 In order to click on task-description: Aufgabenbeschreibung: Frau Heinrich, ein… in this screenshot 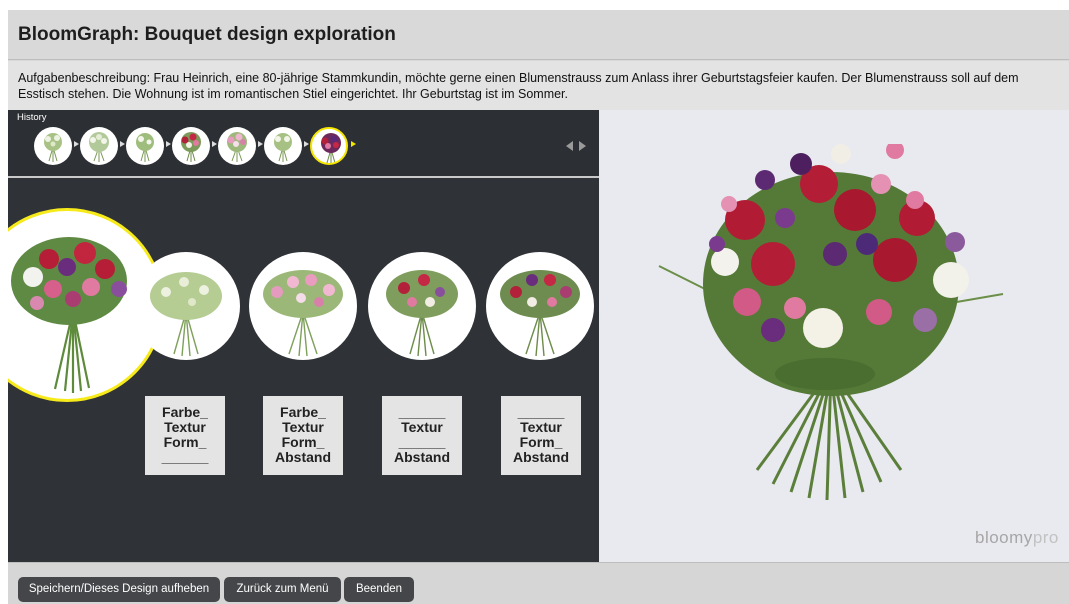, I will do `click(538, 85)`.